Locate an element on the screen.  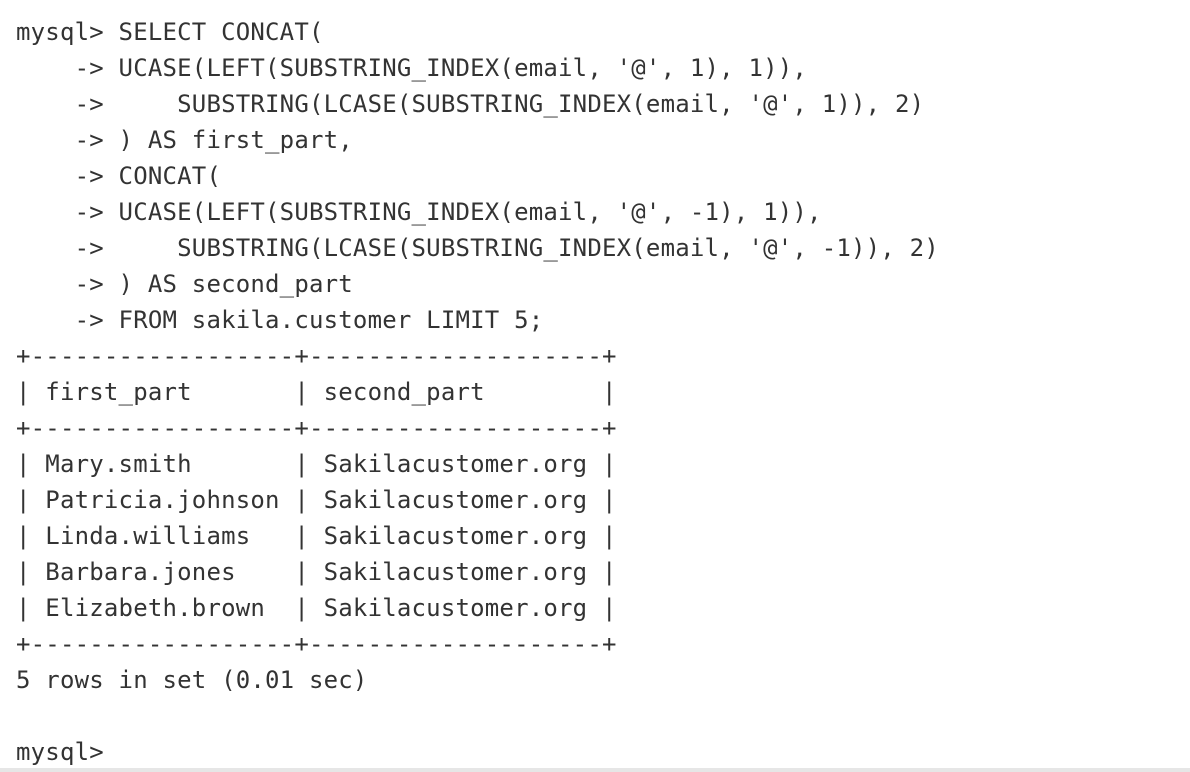
table-row: | Barbara.jones | Sakilacustomer.org | is located at coordinates (316, 572).